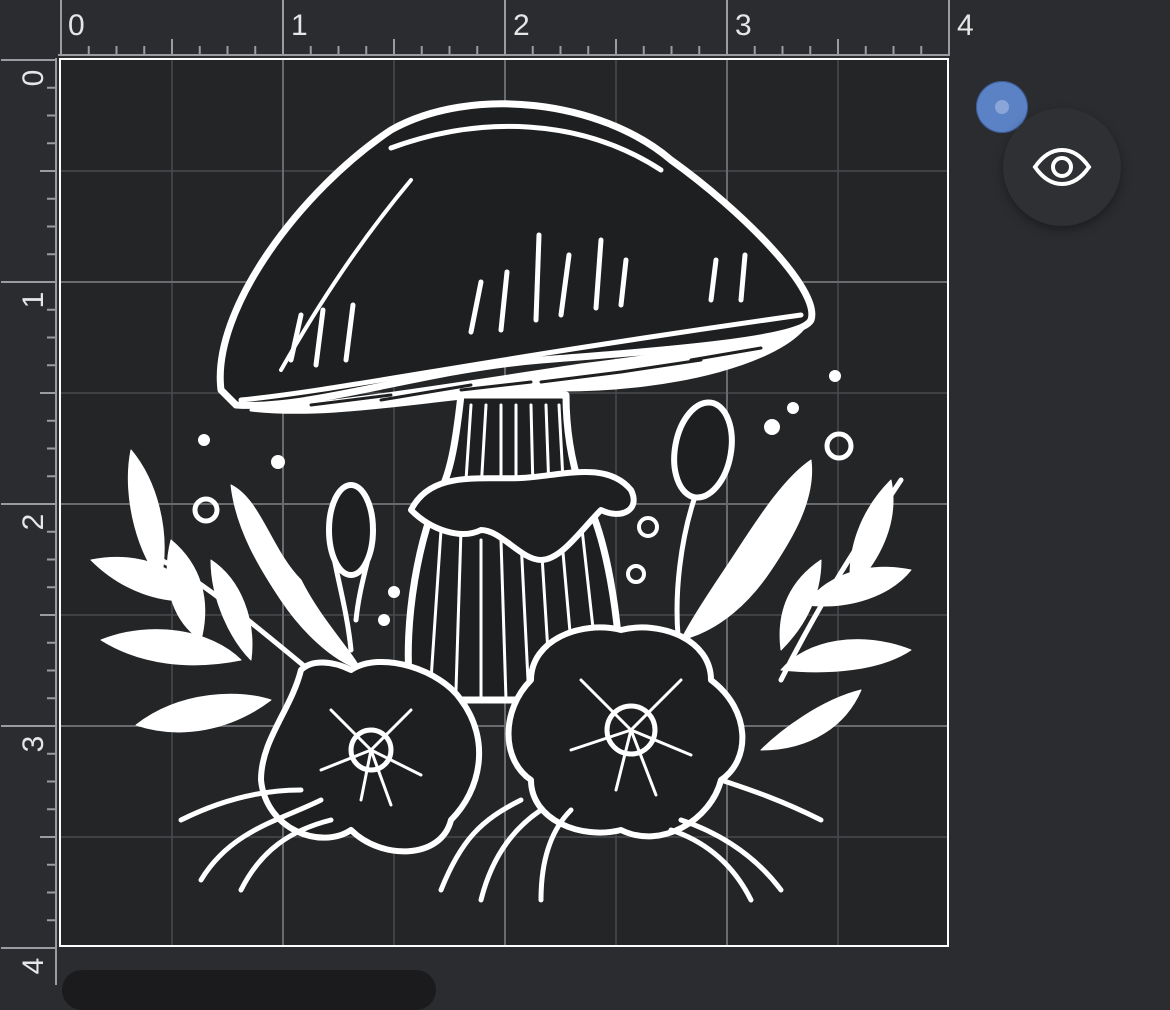 Image resolution: width=1170 pixels, height=1010 pixels. I want to click on ruler-label-h-4: 4, so click(965, 25).